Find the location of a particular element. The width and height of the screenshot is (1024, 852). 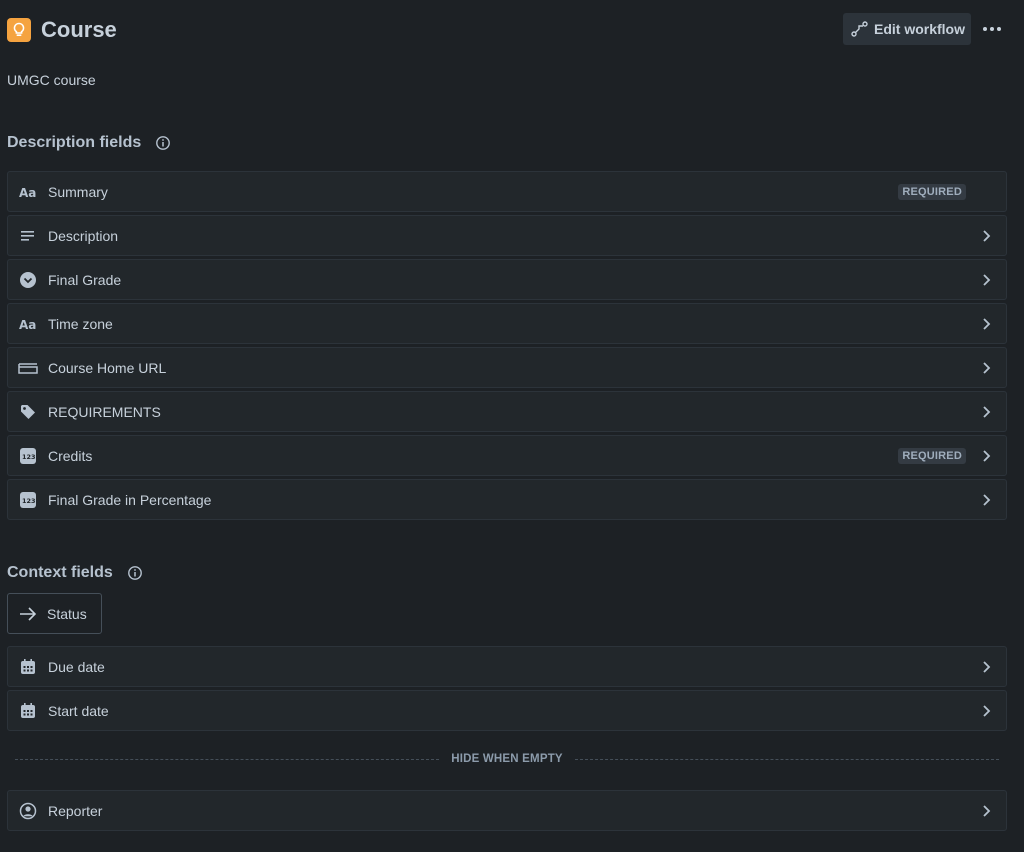

field-row-description: Description is located at coordinates (507, 235).